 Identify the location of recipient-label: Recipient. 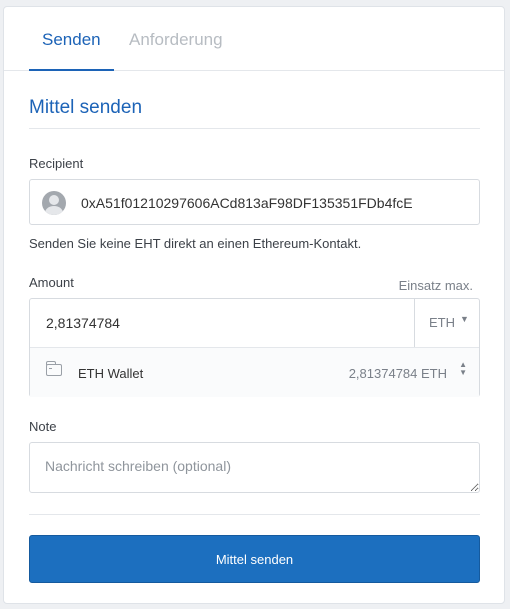
(56, 163).